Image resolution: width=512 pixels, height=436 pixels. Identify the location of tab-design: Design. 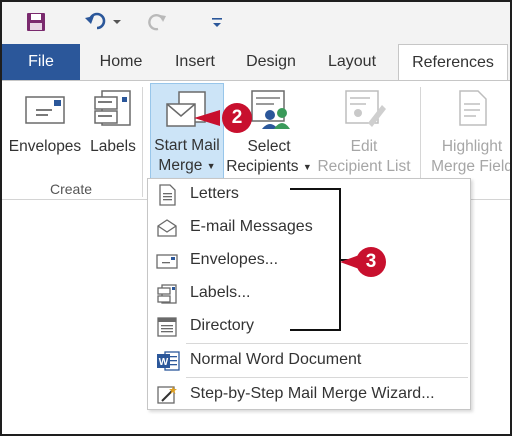
(271, 62).